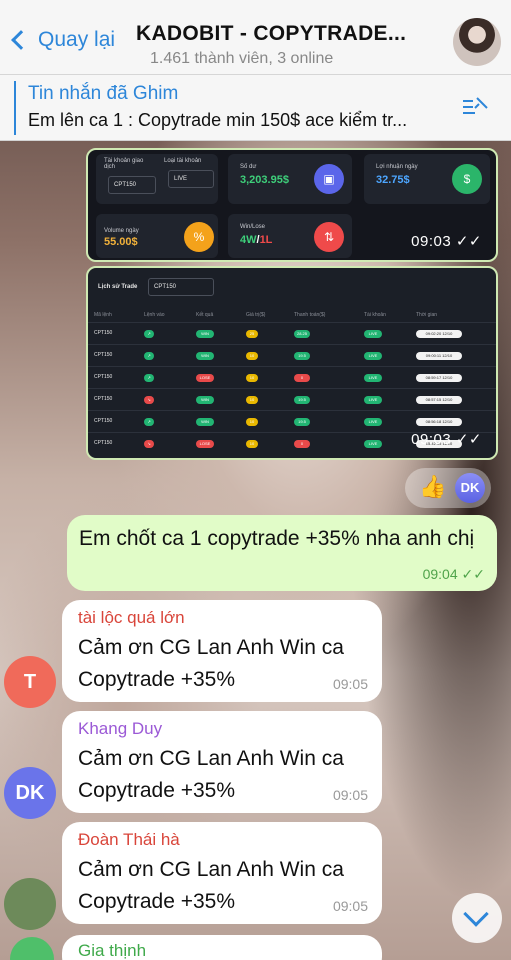  I want to click on message-time: 09:04 ✓✓, so click(453, 574).